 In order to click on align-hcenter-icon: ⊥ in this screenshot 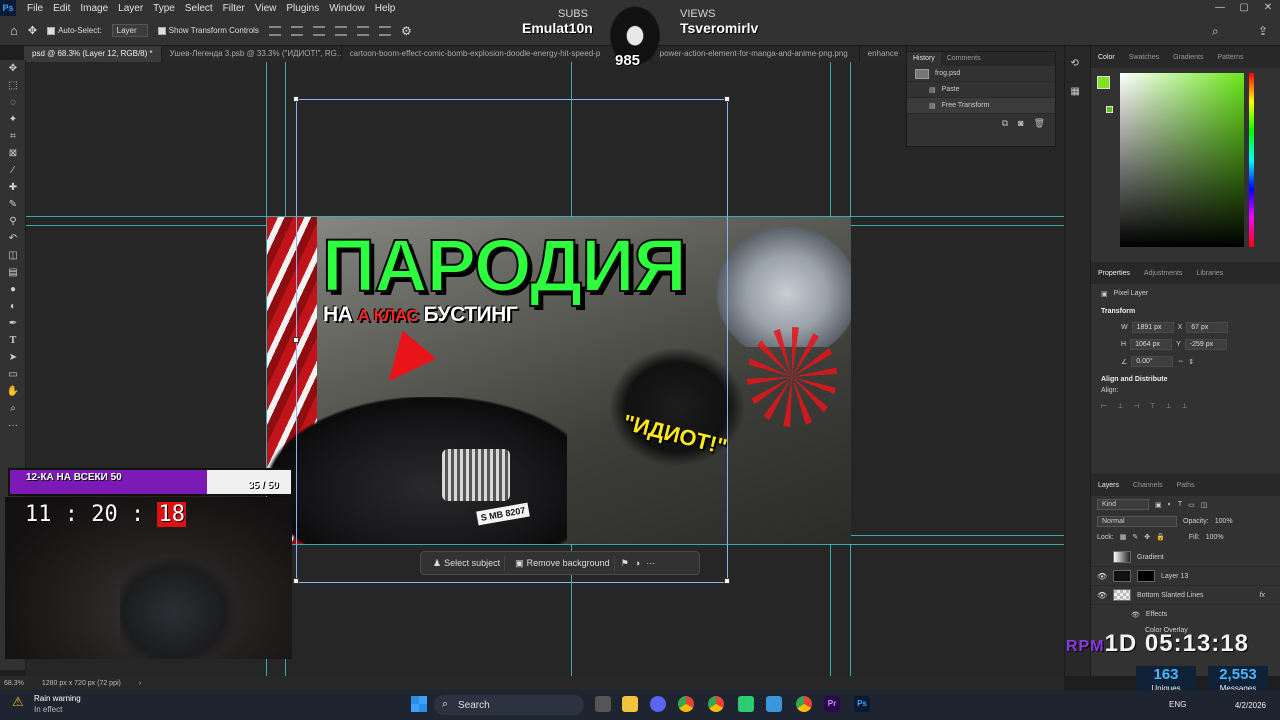, I will do `click(1120, 406)`.